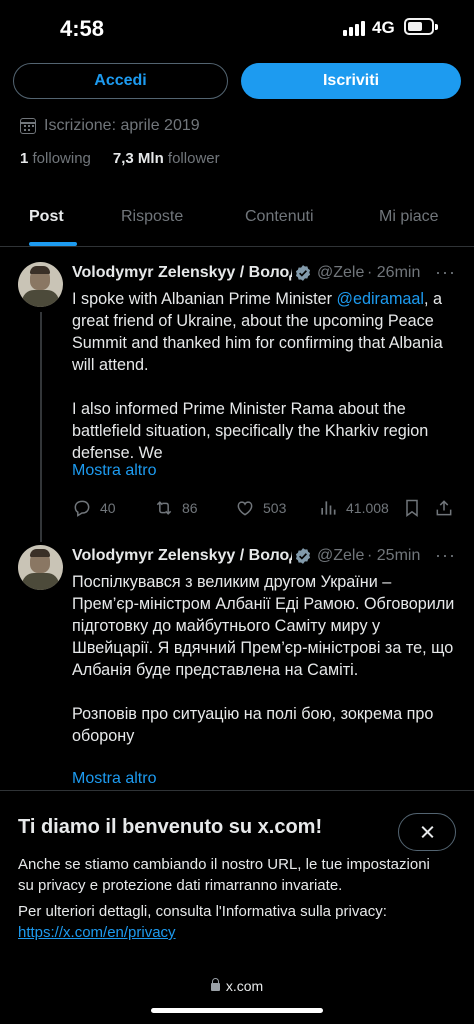  I want to click on like-button: 503, so click(260, 508).